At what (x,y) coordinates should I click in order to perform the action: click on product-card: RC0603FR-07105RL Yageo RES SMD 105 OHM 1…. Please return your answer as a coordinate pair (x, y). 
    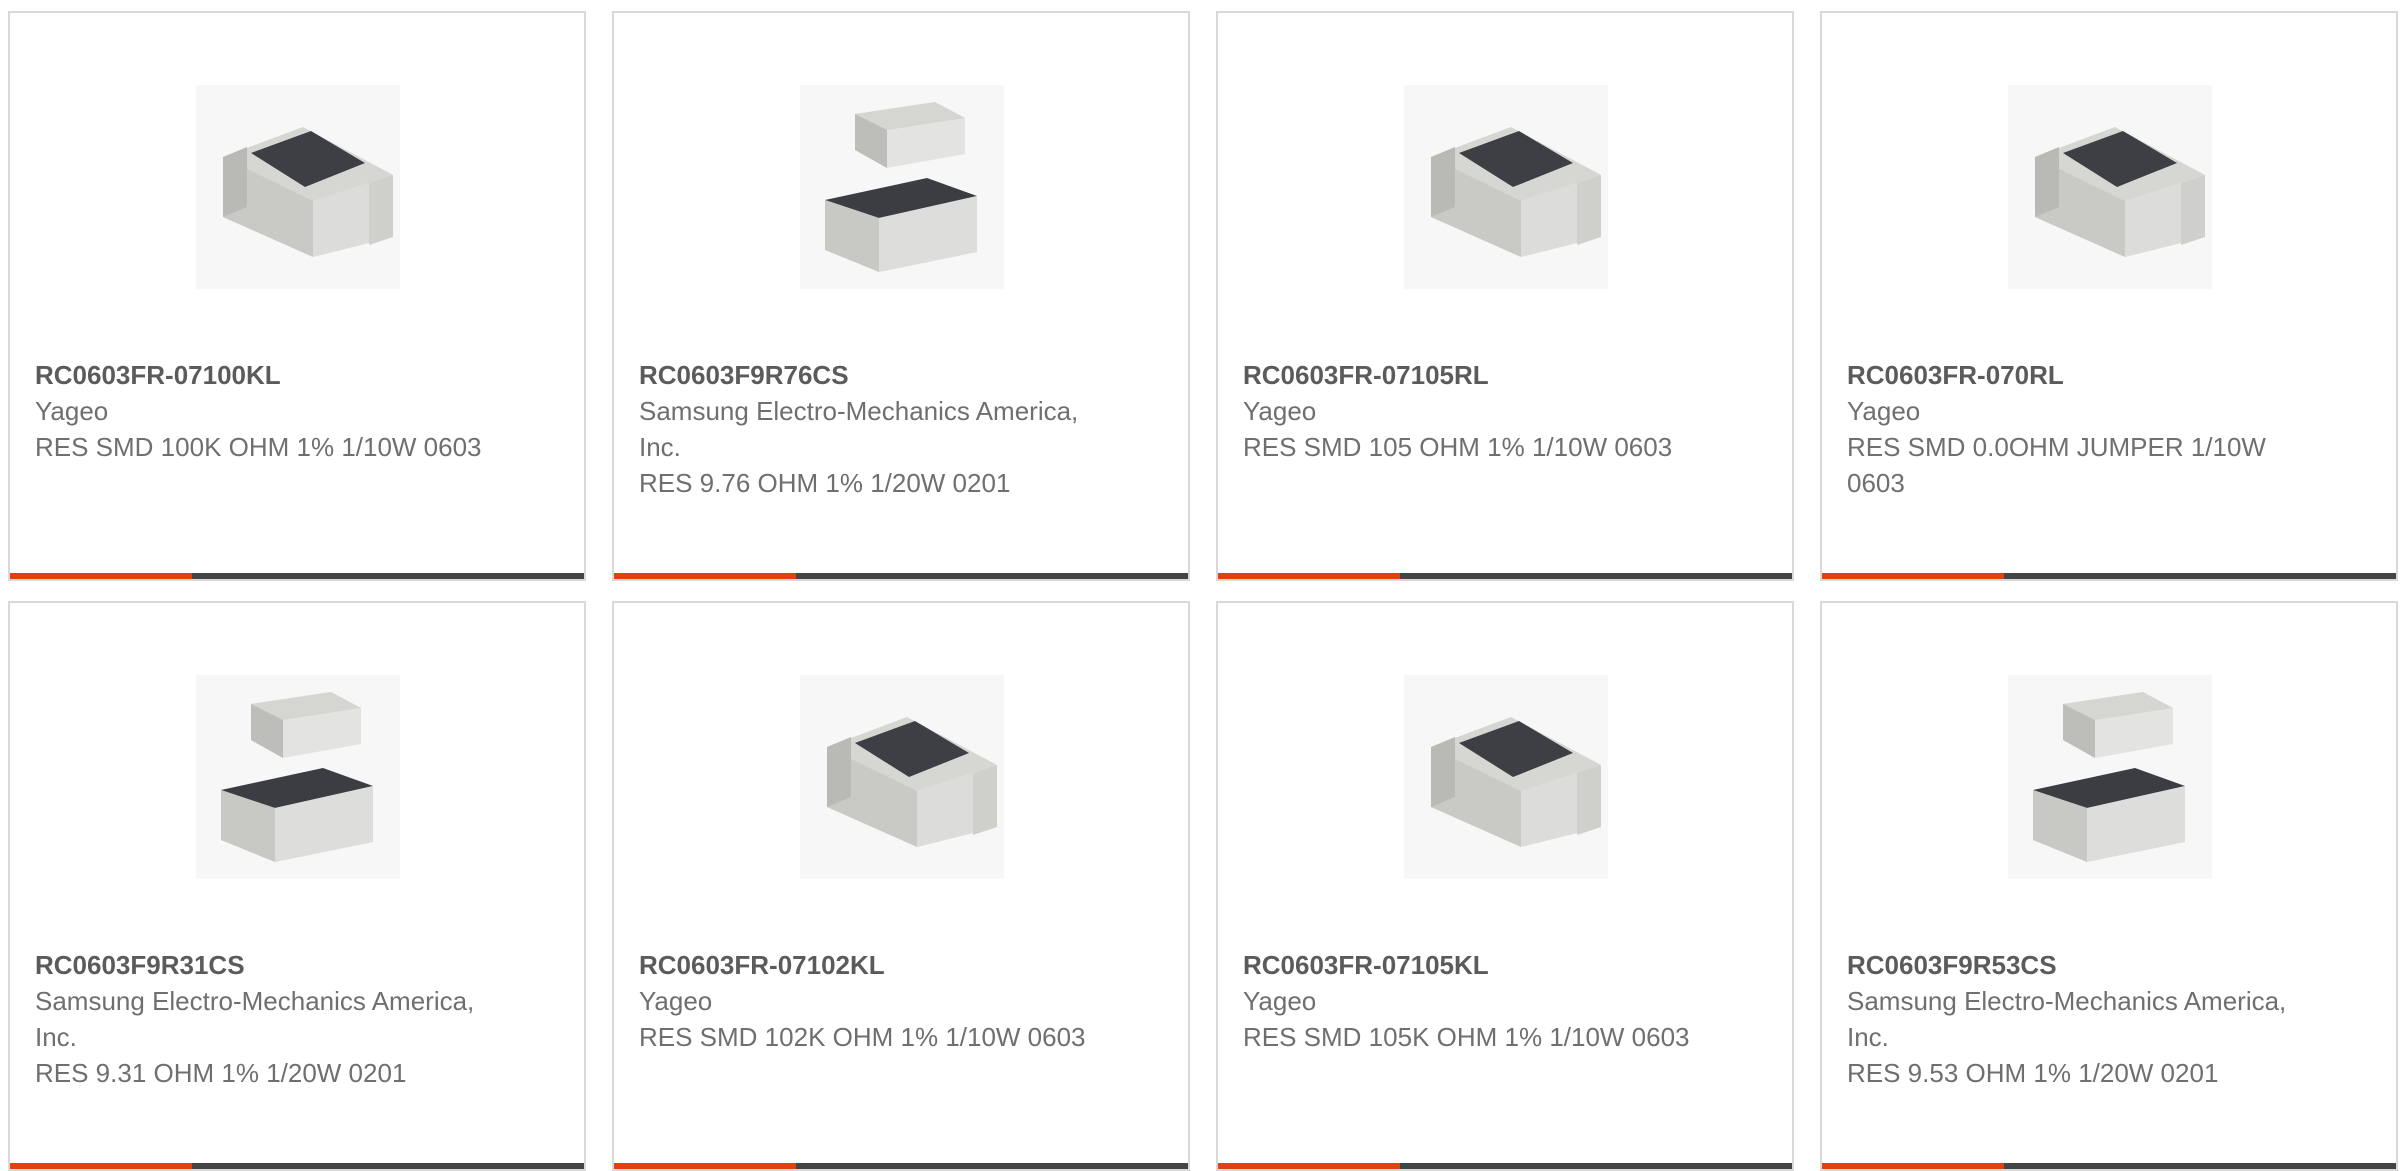
    Looking at the image, I should click on (1505, 296).